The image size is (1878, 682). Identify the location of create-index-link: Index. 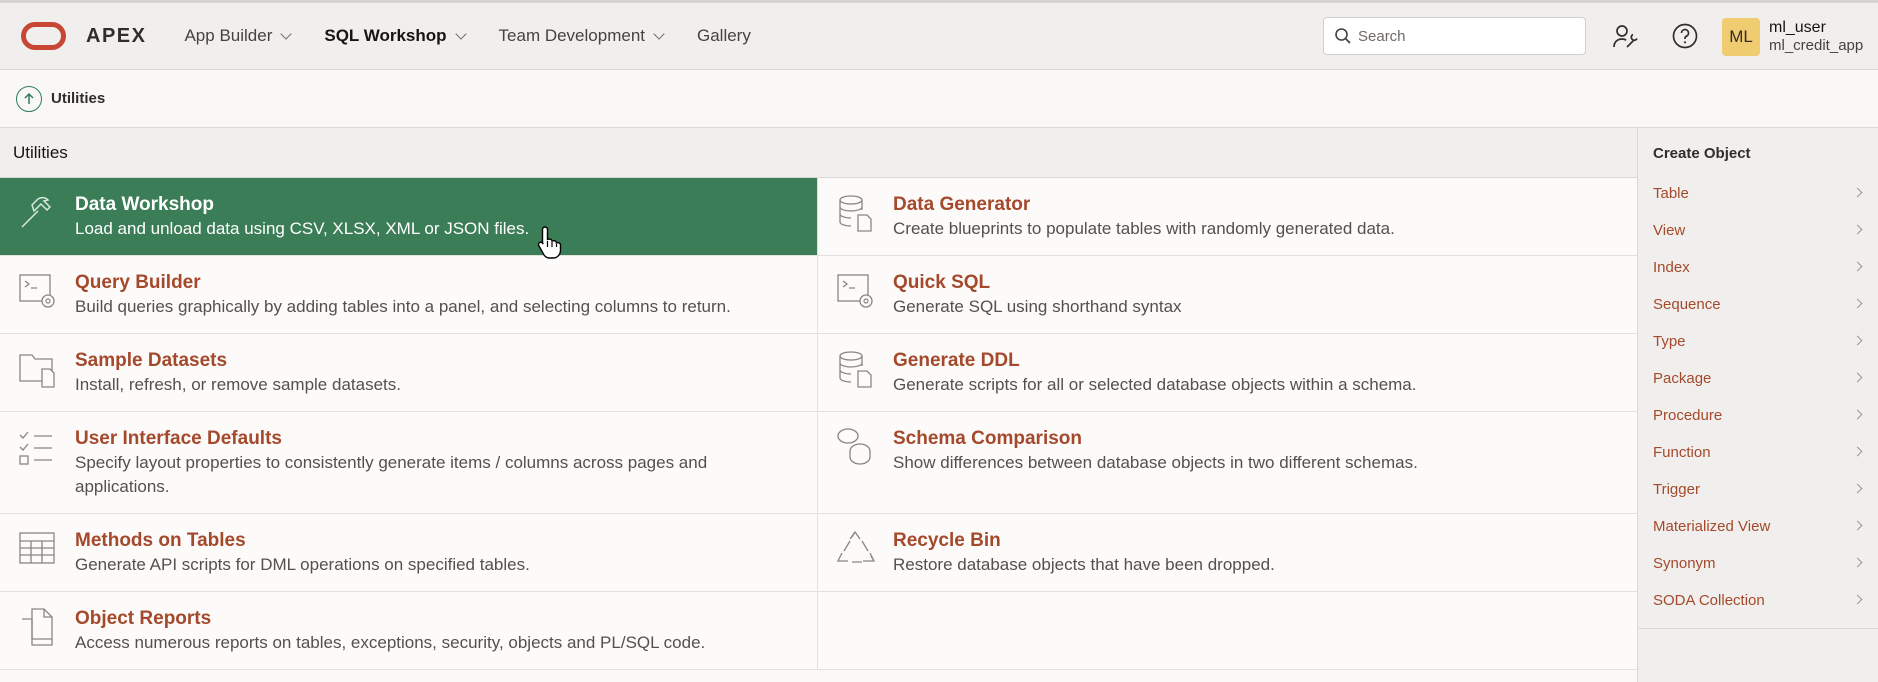
(1758, 267).